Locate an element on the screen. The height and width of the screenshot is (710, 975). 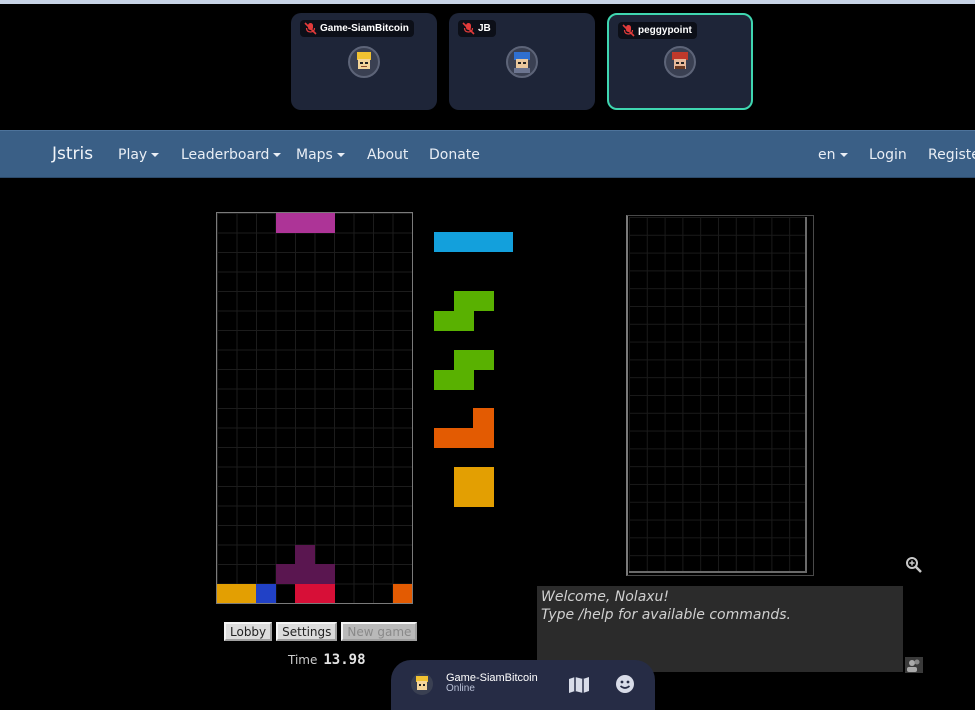
nav-leaderboard: Leaderboard is located at coordinates (231, 155).